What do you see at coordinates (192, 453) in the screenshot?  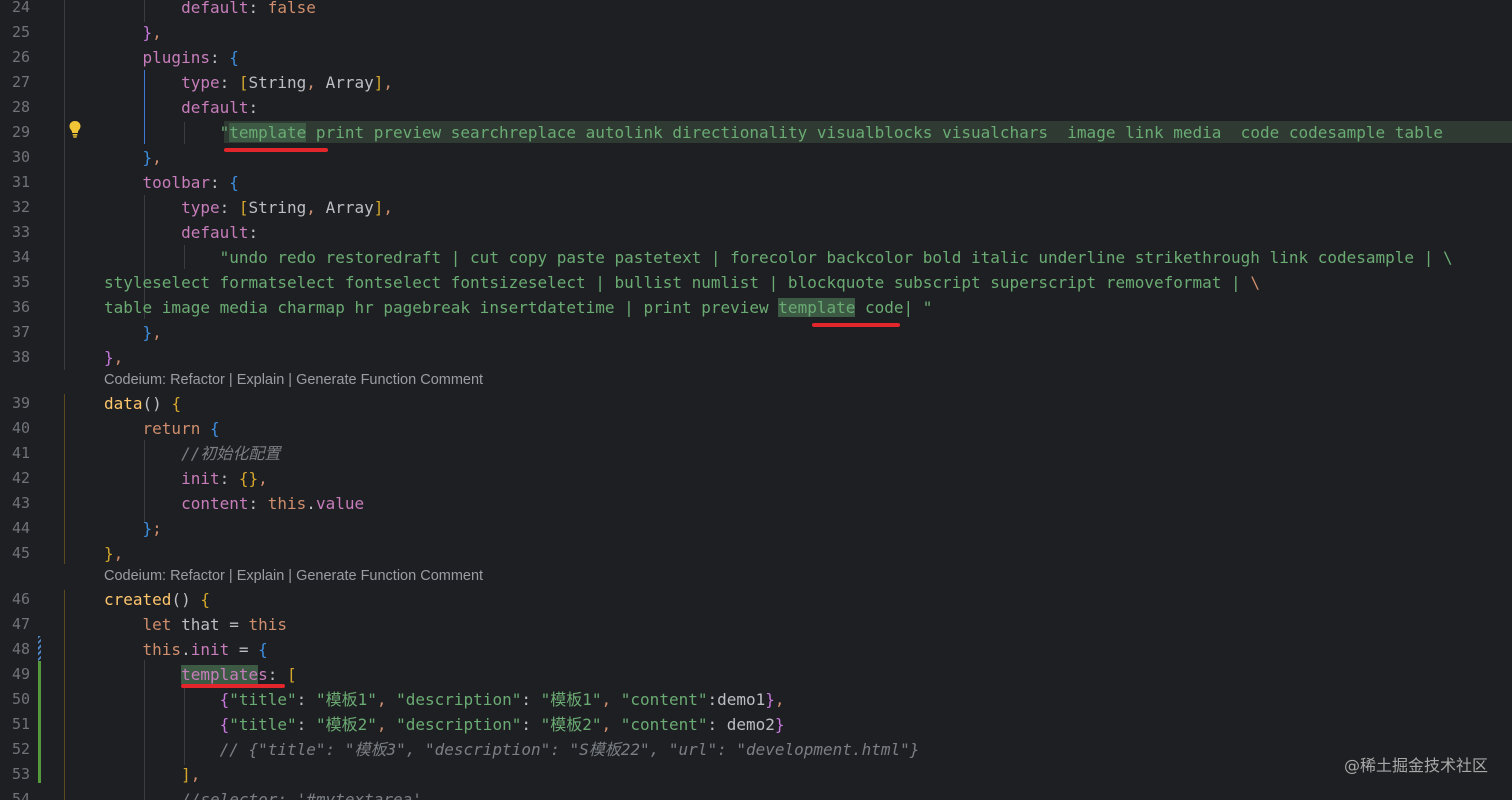 I see `code-text: //初始化配置` at bounding box center [192, 453].